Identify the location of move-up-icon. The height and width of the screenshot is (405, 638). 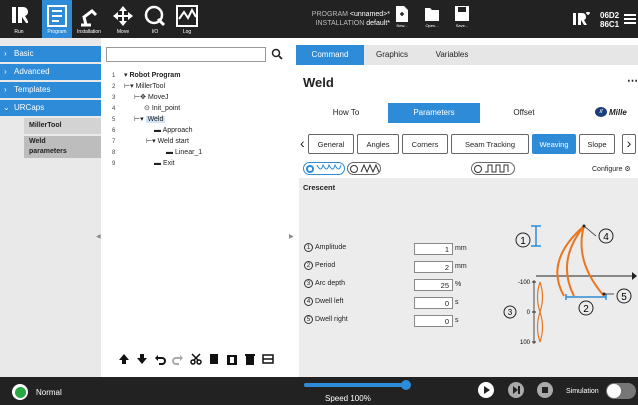
(124, 359).